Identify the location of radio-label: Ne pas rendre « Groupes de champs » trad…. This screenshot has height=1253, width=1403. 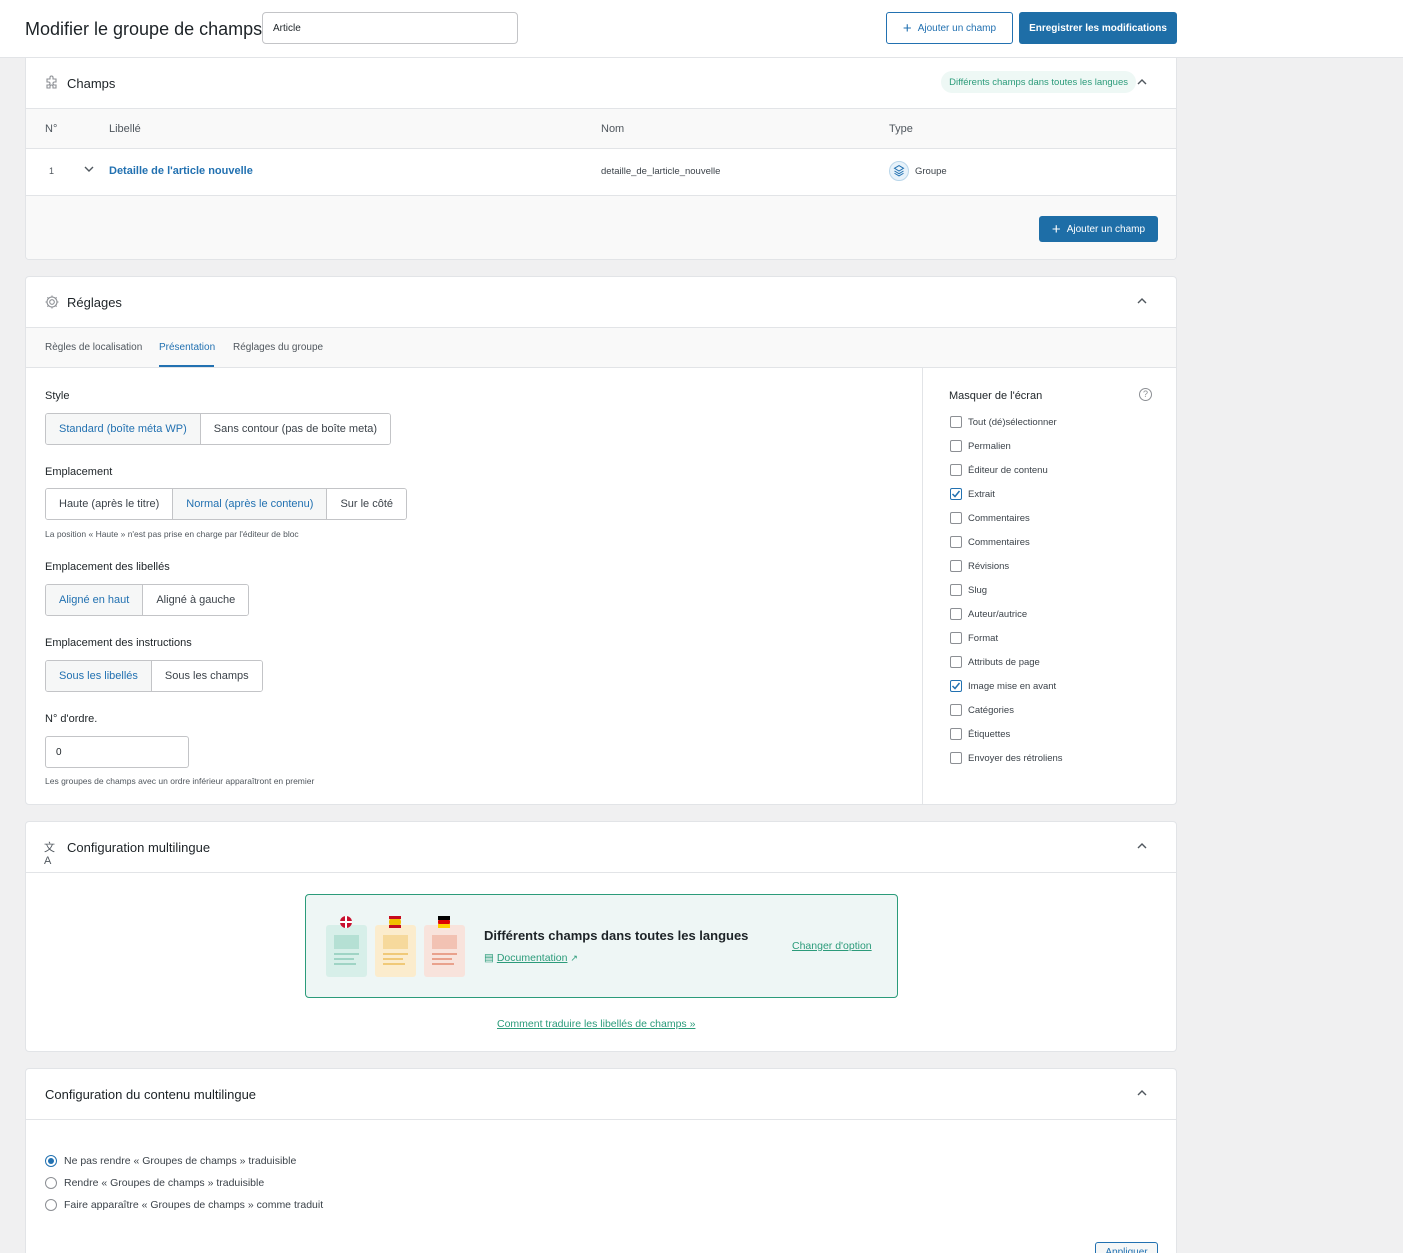
(180, 1161).